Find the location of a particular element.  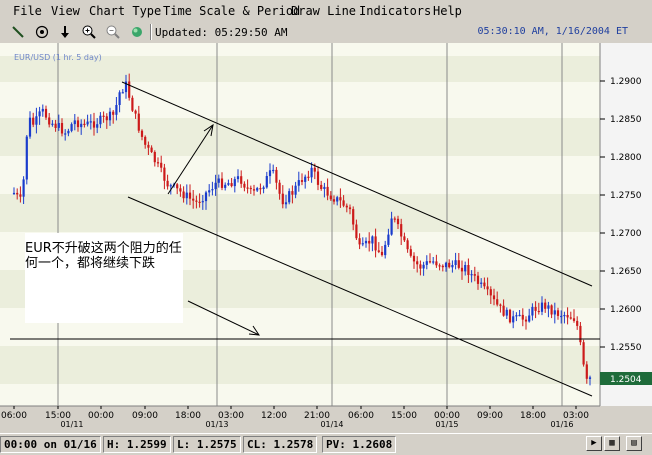

split-window-button: ▦ is located at coordinates (612, 443).